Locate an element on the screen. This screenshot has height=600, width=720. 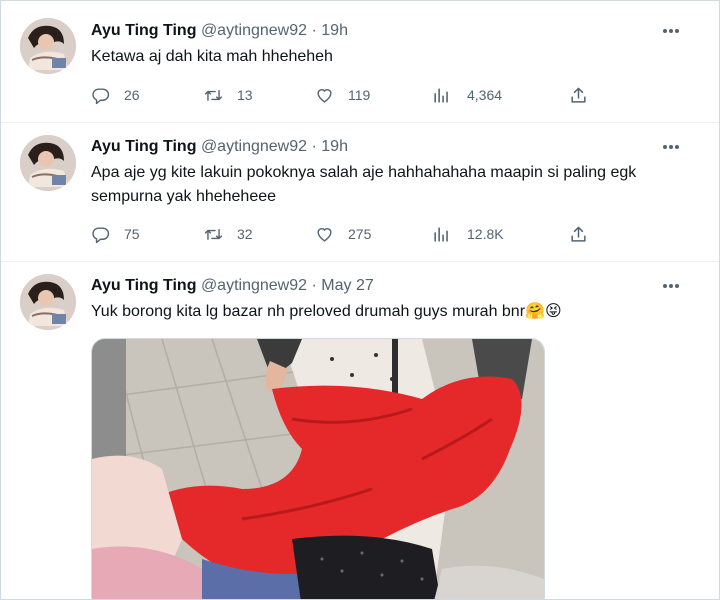
views-button: 12.8K is located at coordinates (468, 234).